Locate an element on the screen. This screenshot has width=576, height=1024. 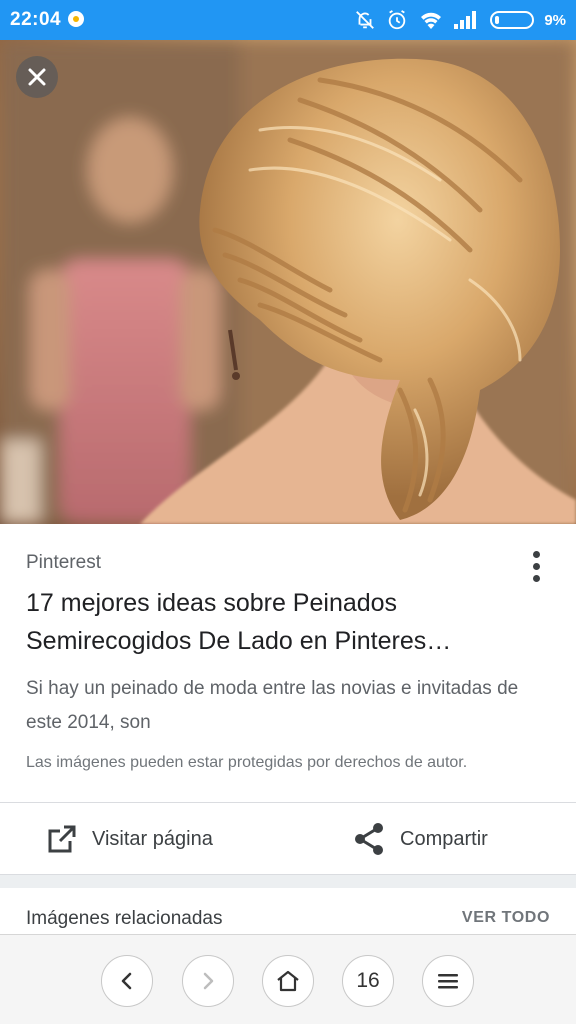
tabs-button: 16 is located at coordinates (368, 981).